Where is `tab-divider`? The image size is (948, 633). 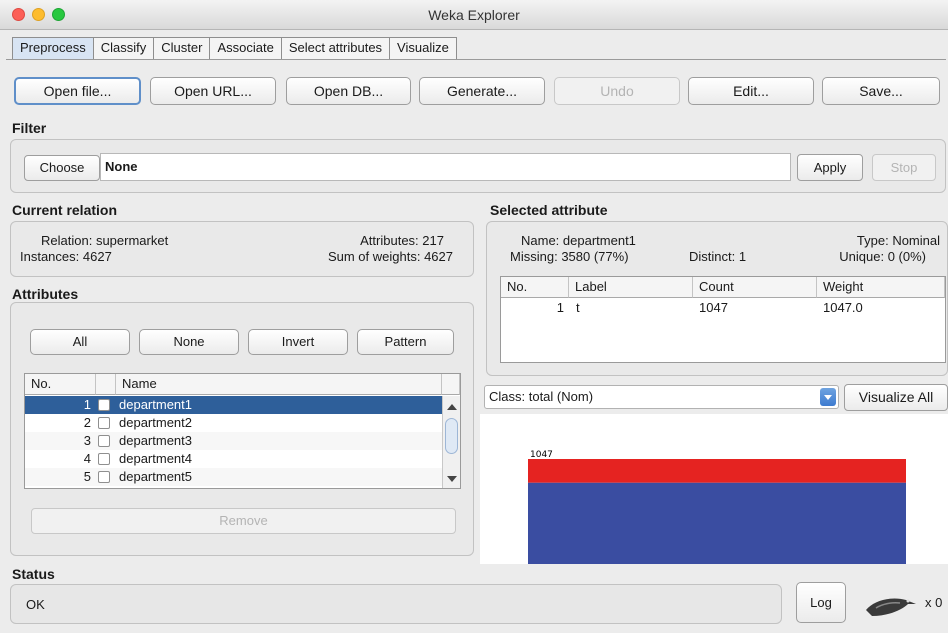 tab-divider is located at coordinates (476, 59).